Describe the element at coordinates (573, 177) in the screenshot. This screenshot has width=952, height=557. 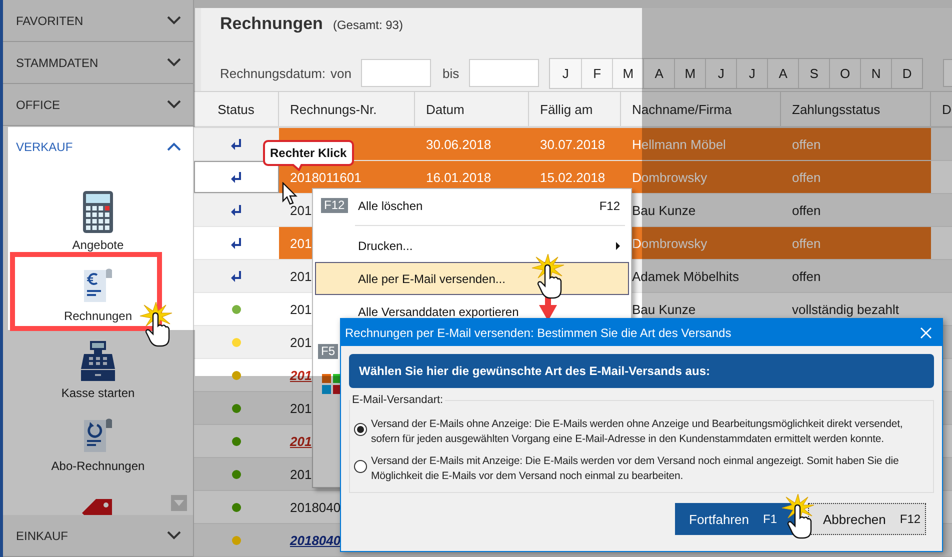
I see `table-cell: 15.02.2018` at that location.